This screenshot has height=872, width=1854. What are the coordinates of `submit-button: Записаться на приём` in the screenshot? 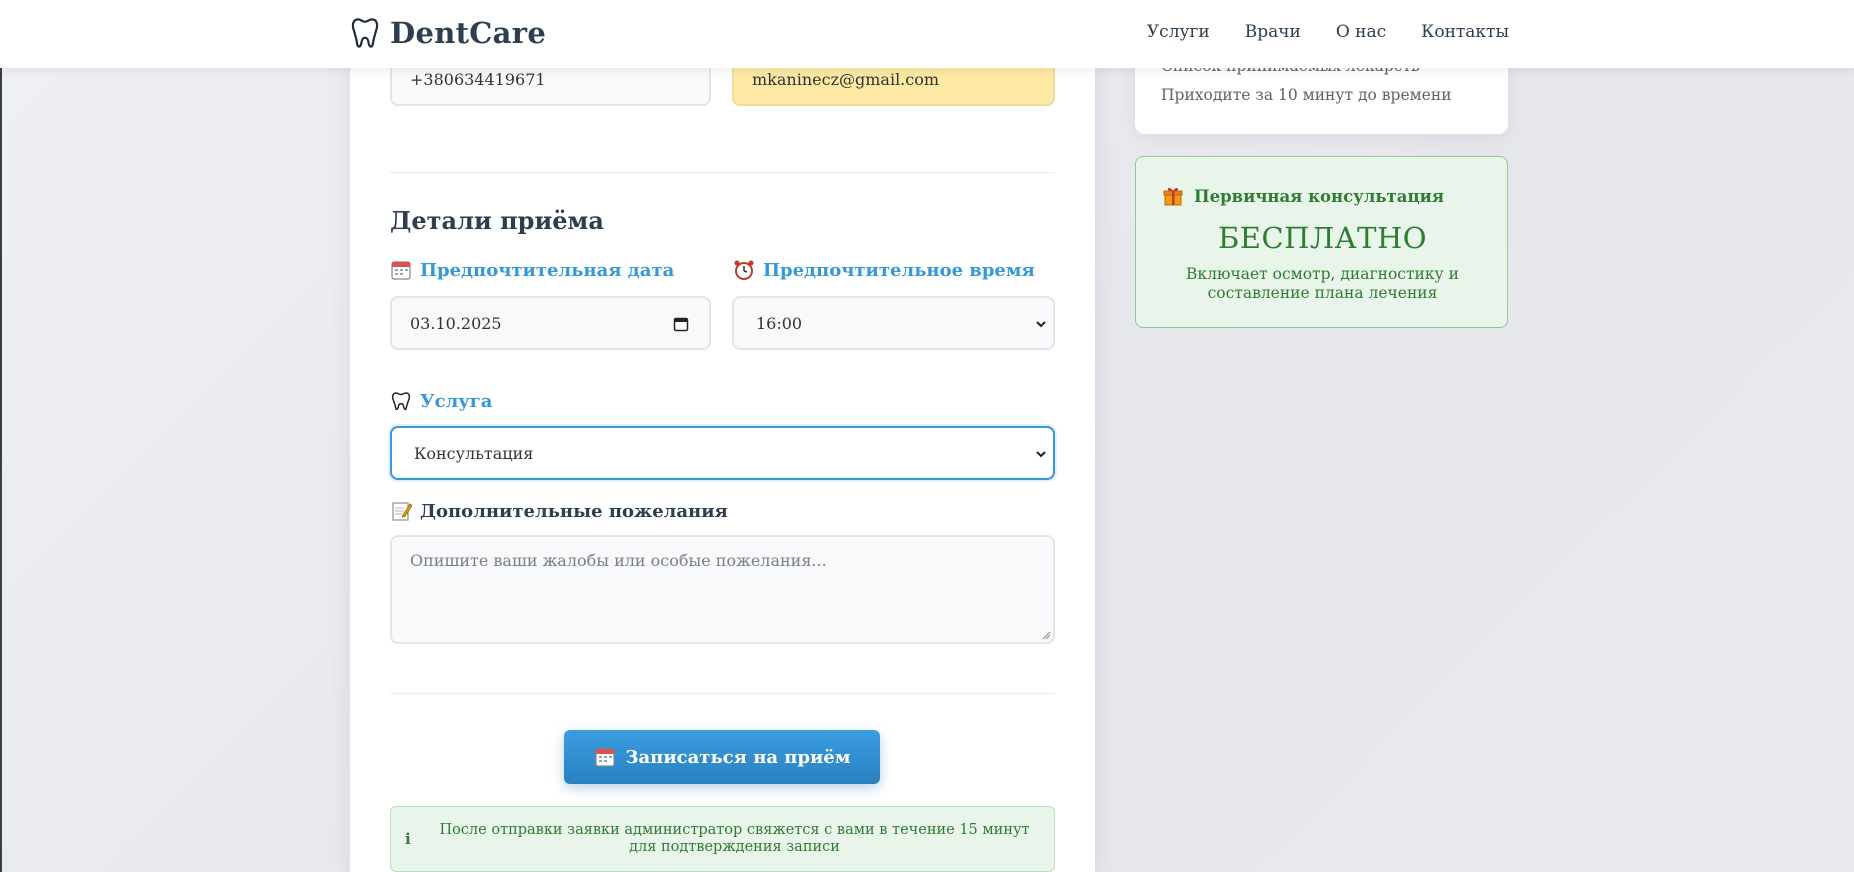 It's located at (722, 757).